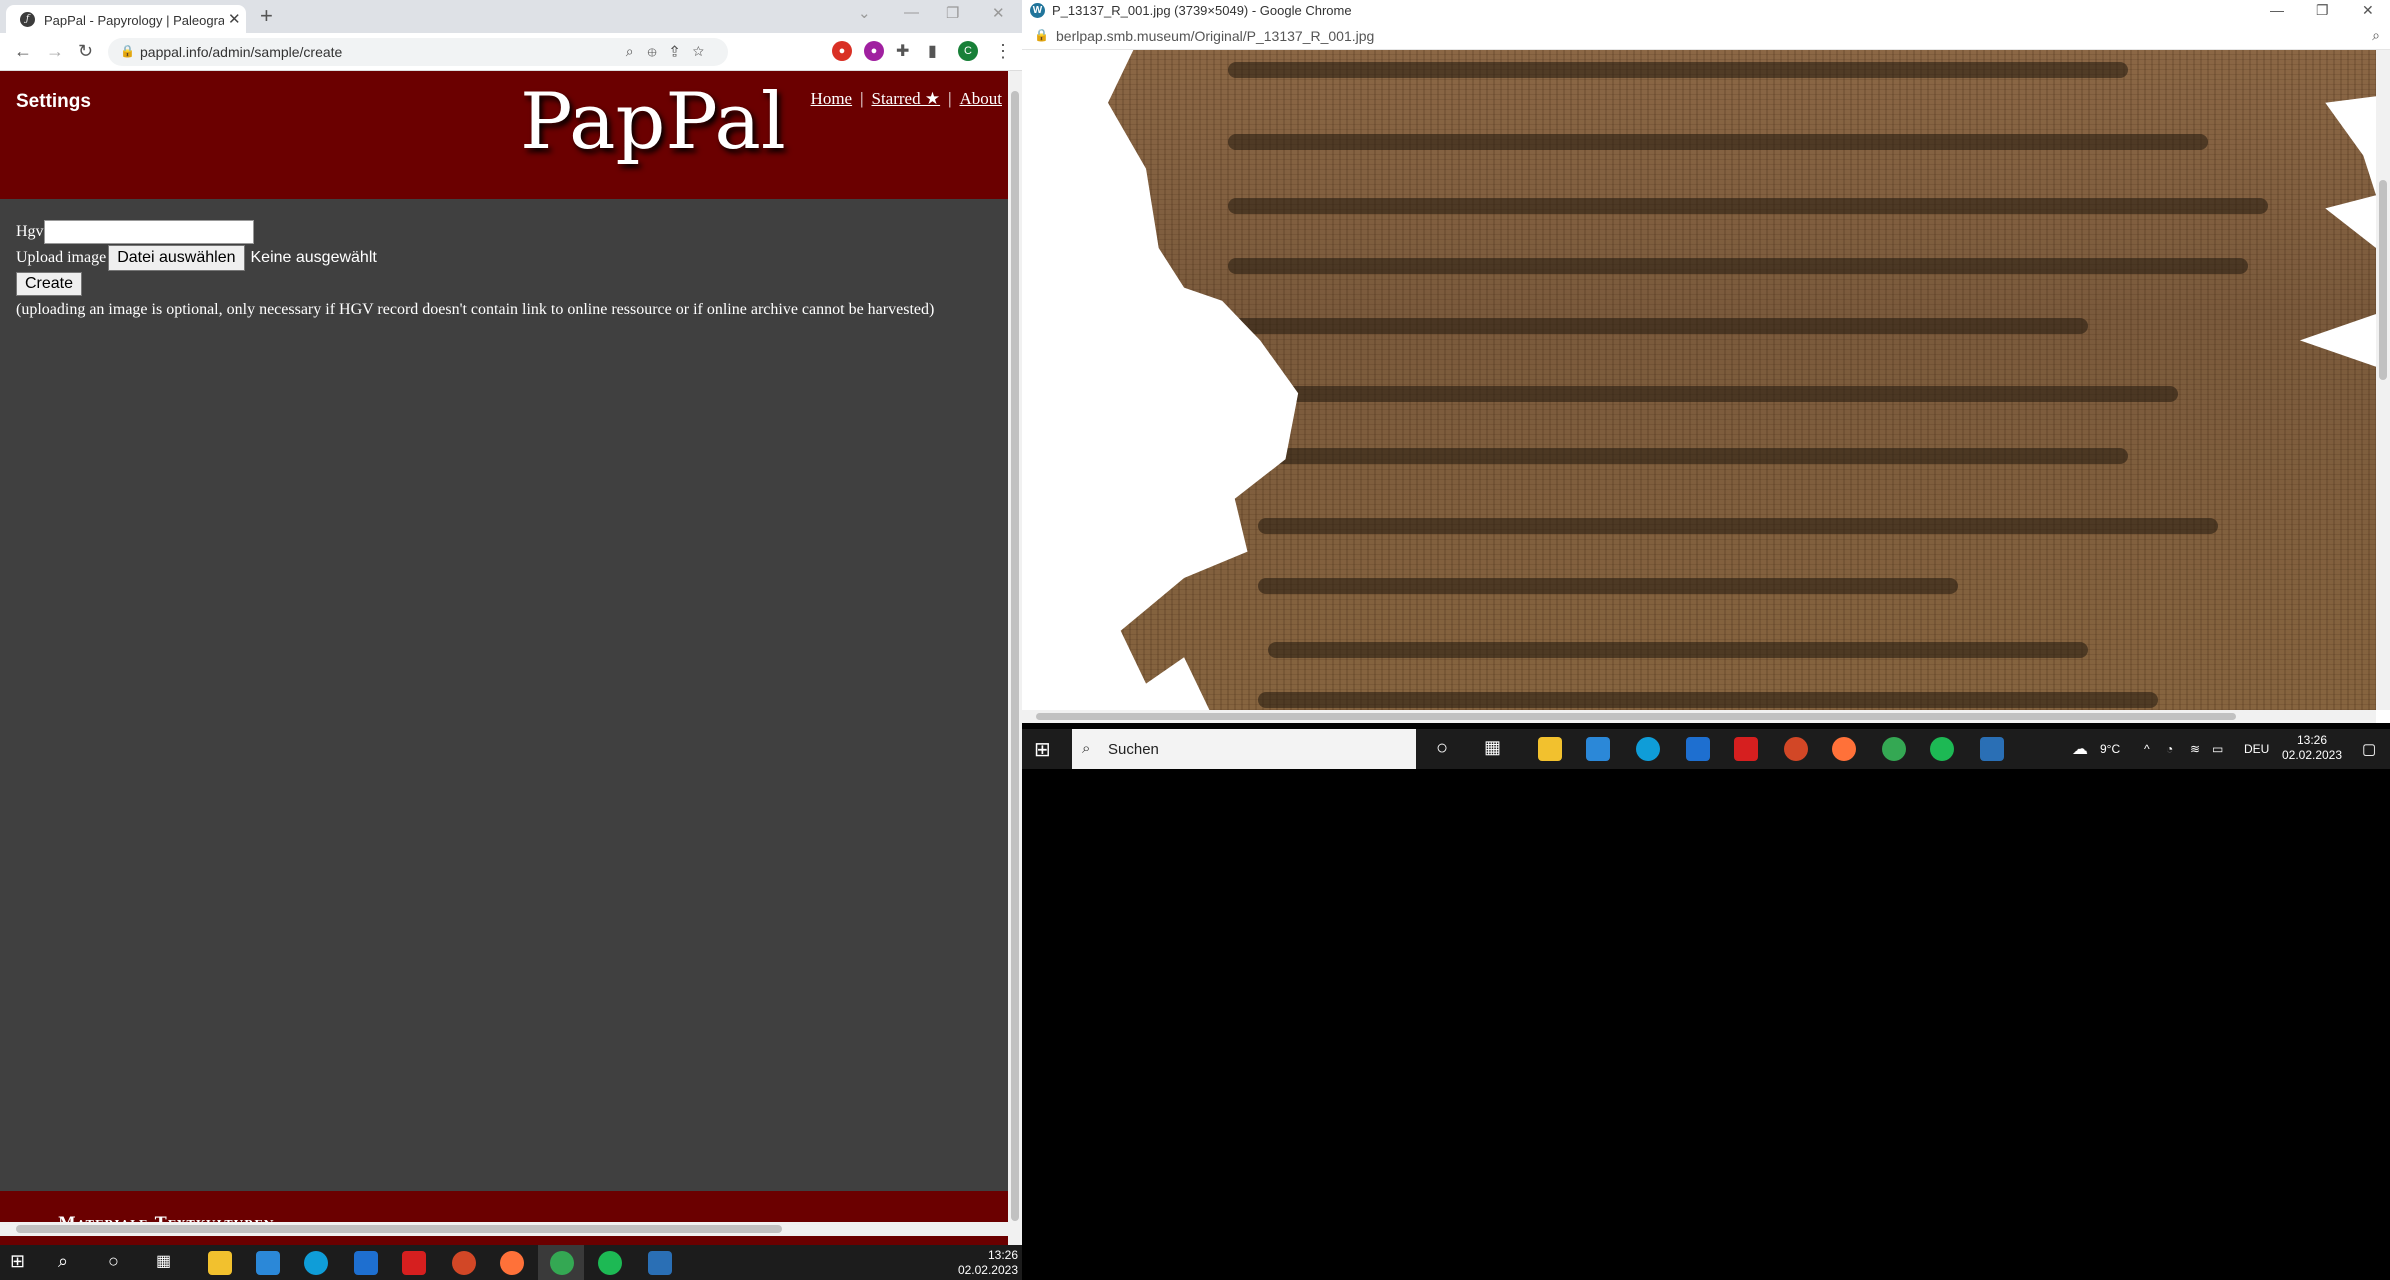 This screenshot has width=2390, height=1280. What do you see at coordinates (1133, 749) in the screenshot?
I see `search-placeholder: Suchen` at bounding box center [1133, 749].